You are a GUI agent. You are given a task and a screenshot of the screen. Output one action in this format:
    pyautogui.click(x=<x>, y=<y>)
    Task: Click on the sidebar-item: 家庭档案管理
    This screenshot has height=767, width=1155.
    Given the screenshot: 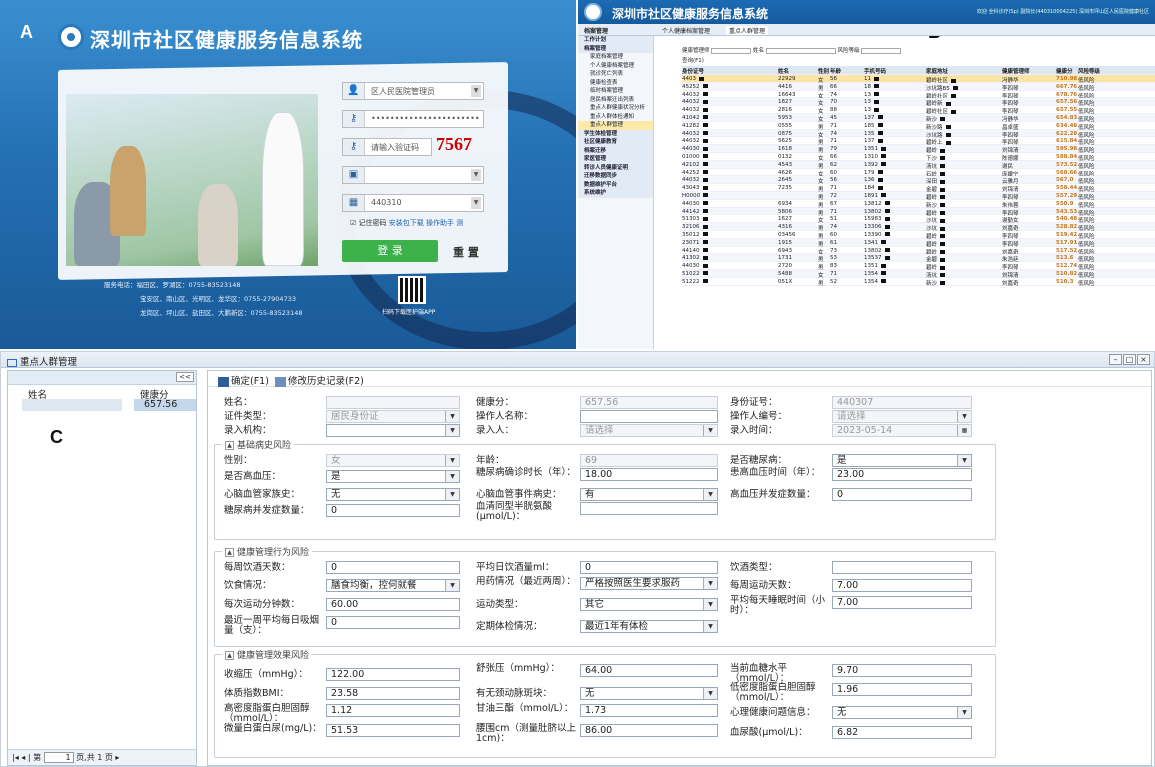 What is the action you would take?
    pyautogui.click(x=615, y=57)
    